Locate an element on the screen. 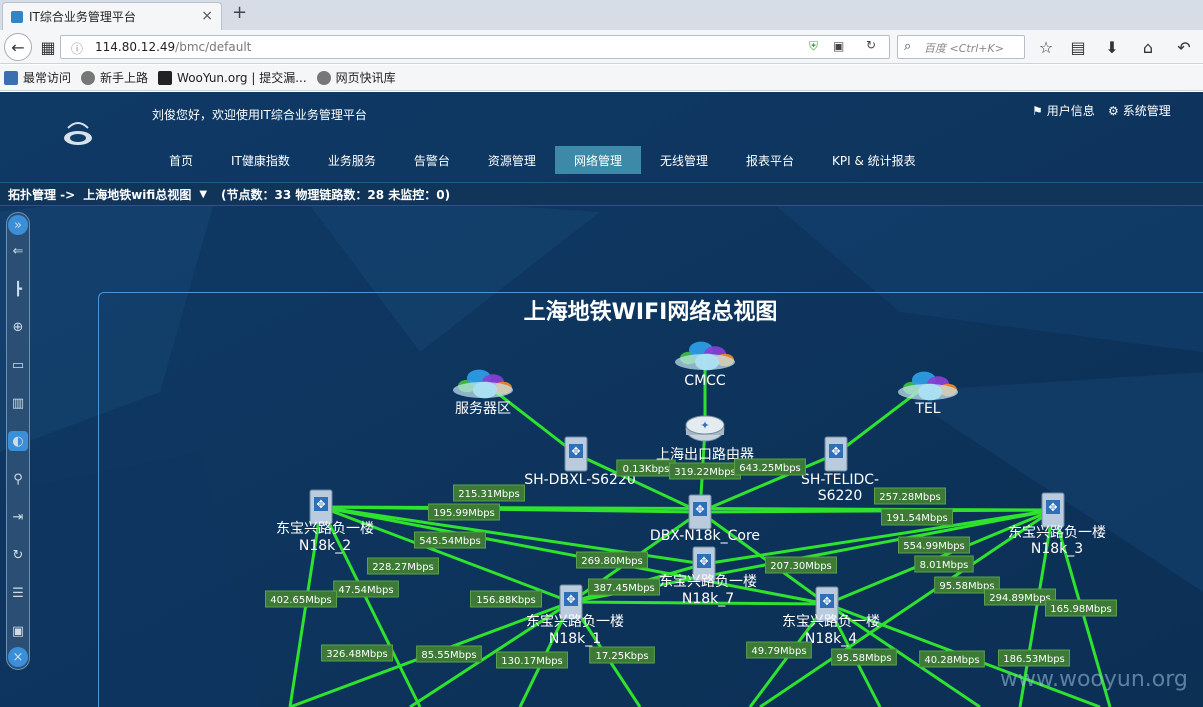 The height and width of the screenshot is (707, 1203). svg-text: 269.80Mbps is located at coordinates (612, 561).